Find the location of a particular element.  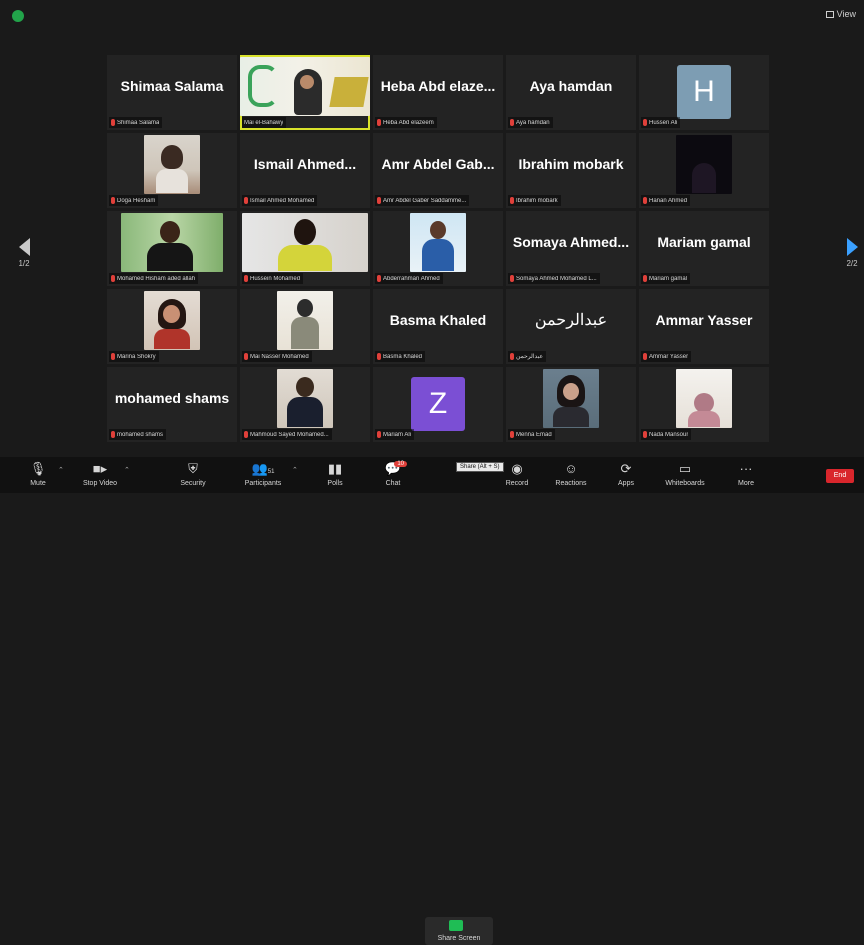

next-page-button: 2/2 is located at coordinates (852, 253).